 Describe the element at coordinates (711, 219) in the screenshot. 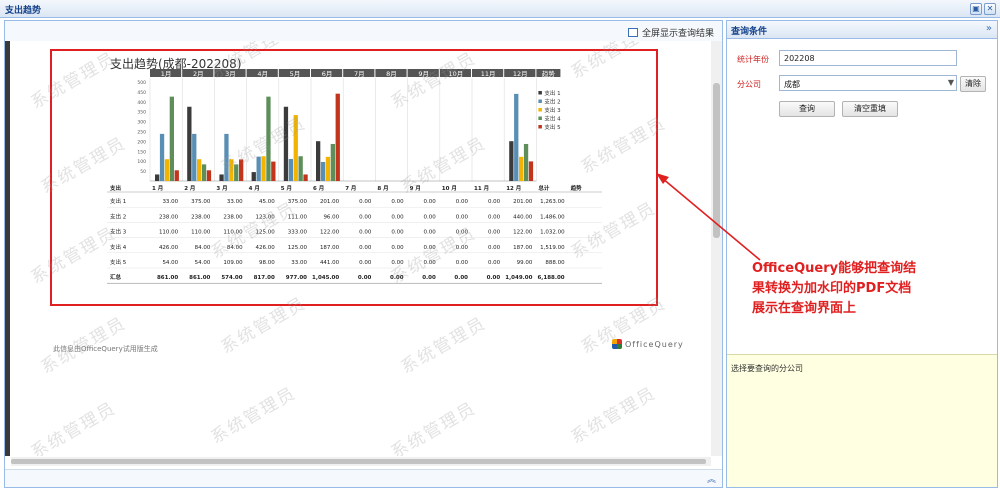

I see `annotation-arrow-line` at that location.